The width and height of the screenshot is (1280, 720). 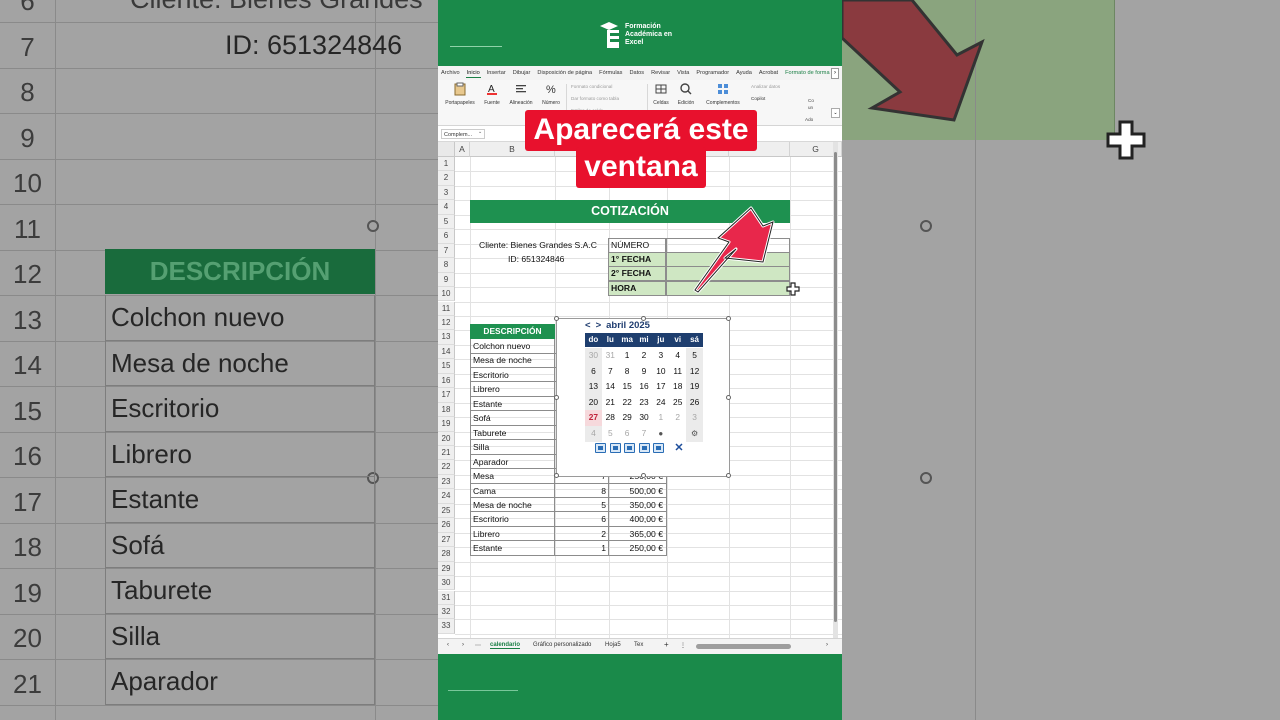 I want to click on calendar-day: 19, so click(x=694, y=387).